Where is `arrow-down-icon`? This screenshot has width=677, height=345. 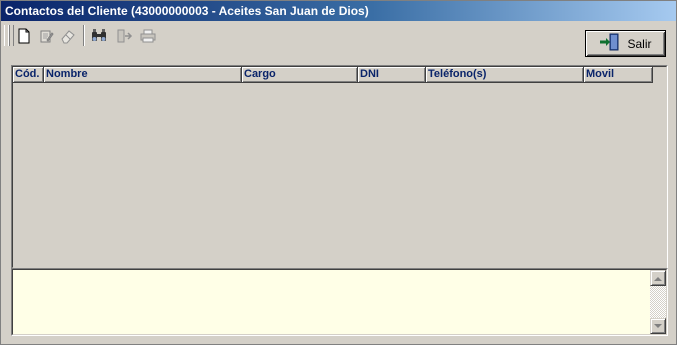 arrow-down-icon is located at coordinates (658, 326).